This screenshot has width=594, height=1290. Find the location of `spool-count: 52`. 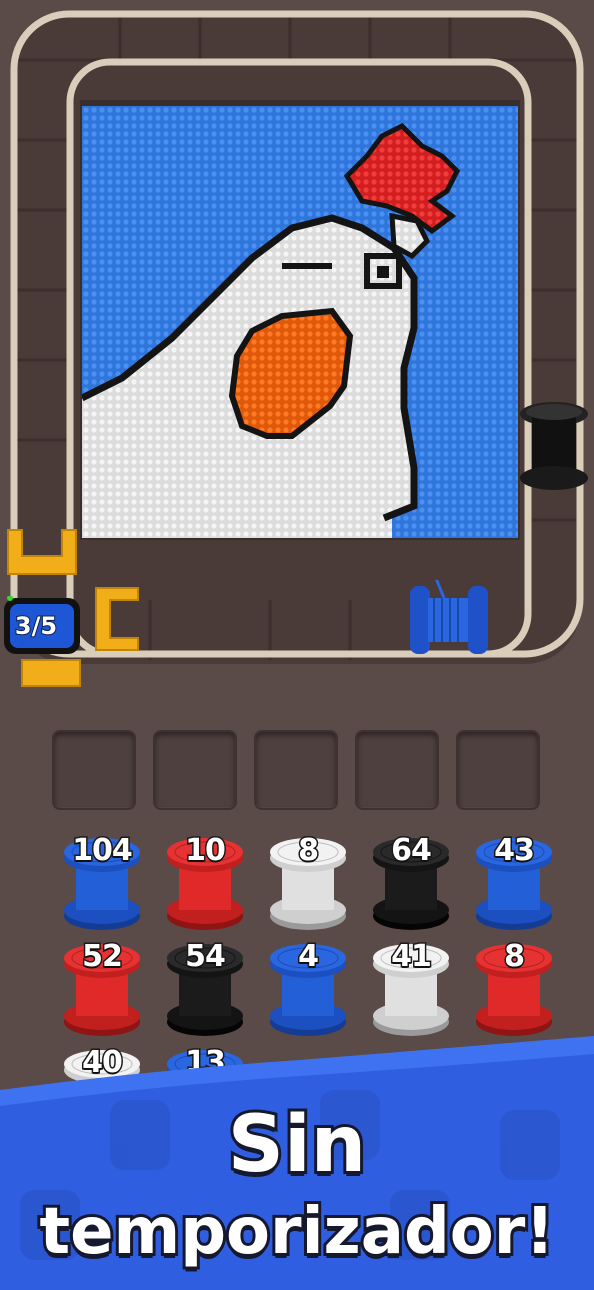

spool-count: 52 is located at coordinates (103, 956).